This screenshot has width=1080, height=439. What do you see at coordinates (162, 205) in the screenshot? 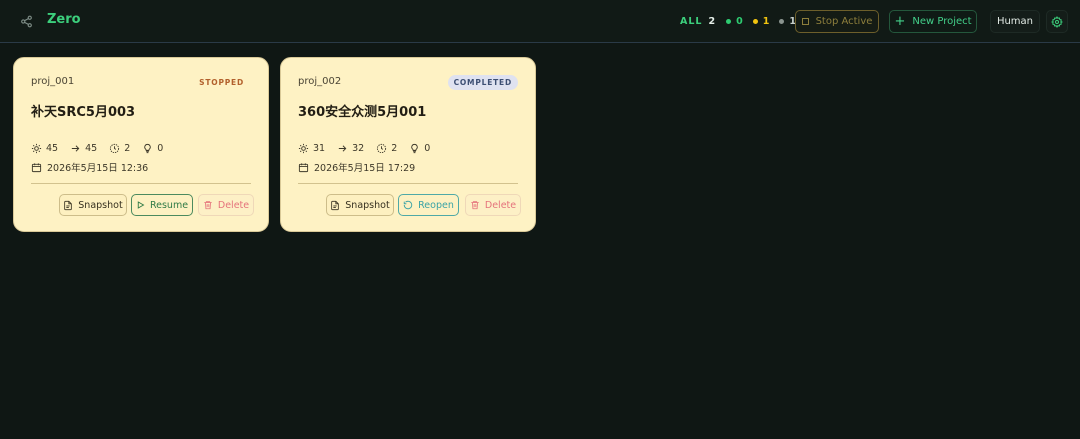
I see `resume-button: Resume` at bounding box center [162, 205].